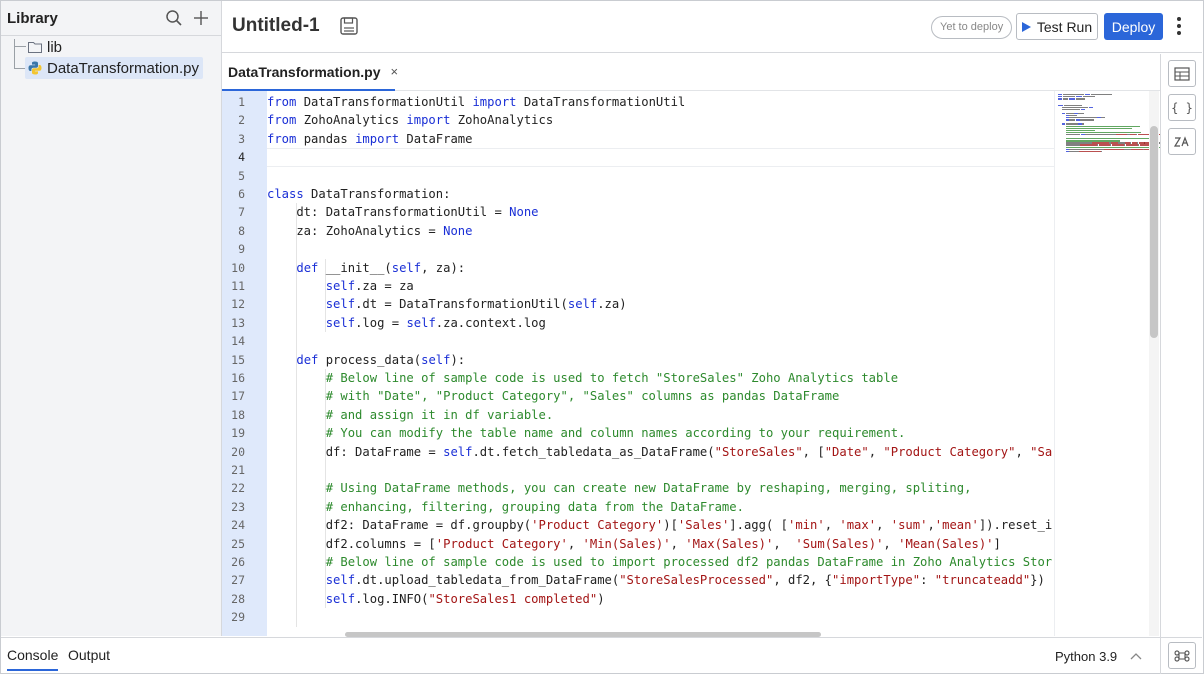 Image resolution: width=1204 pixels, height=674 pixels. What do you see at coordinates (490, 322) in the screenshot?
I see `code-token: .za.context.log` at bounding box center [490, 322].